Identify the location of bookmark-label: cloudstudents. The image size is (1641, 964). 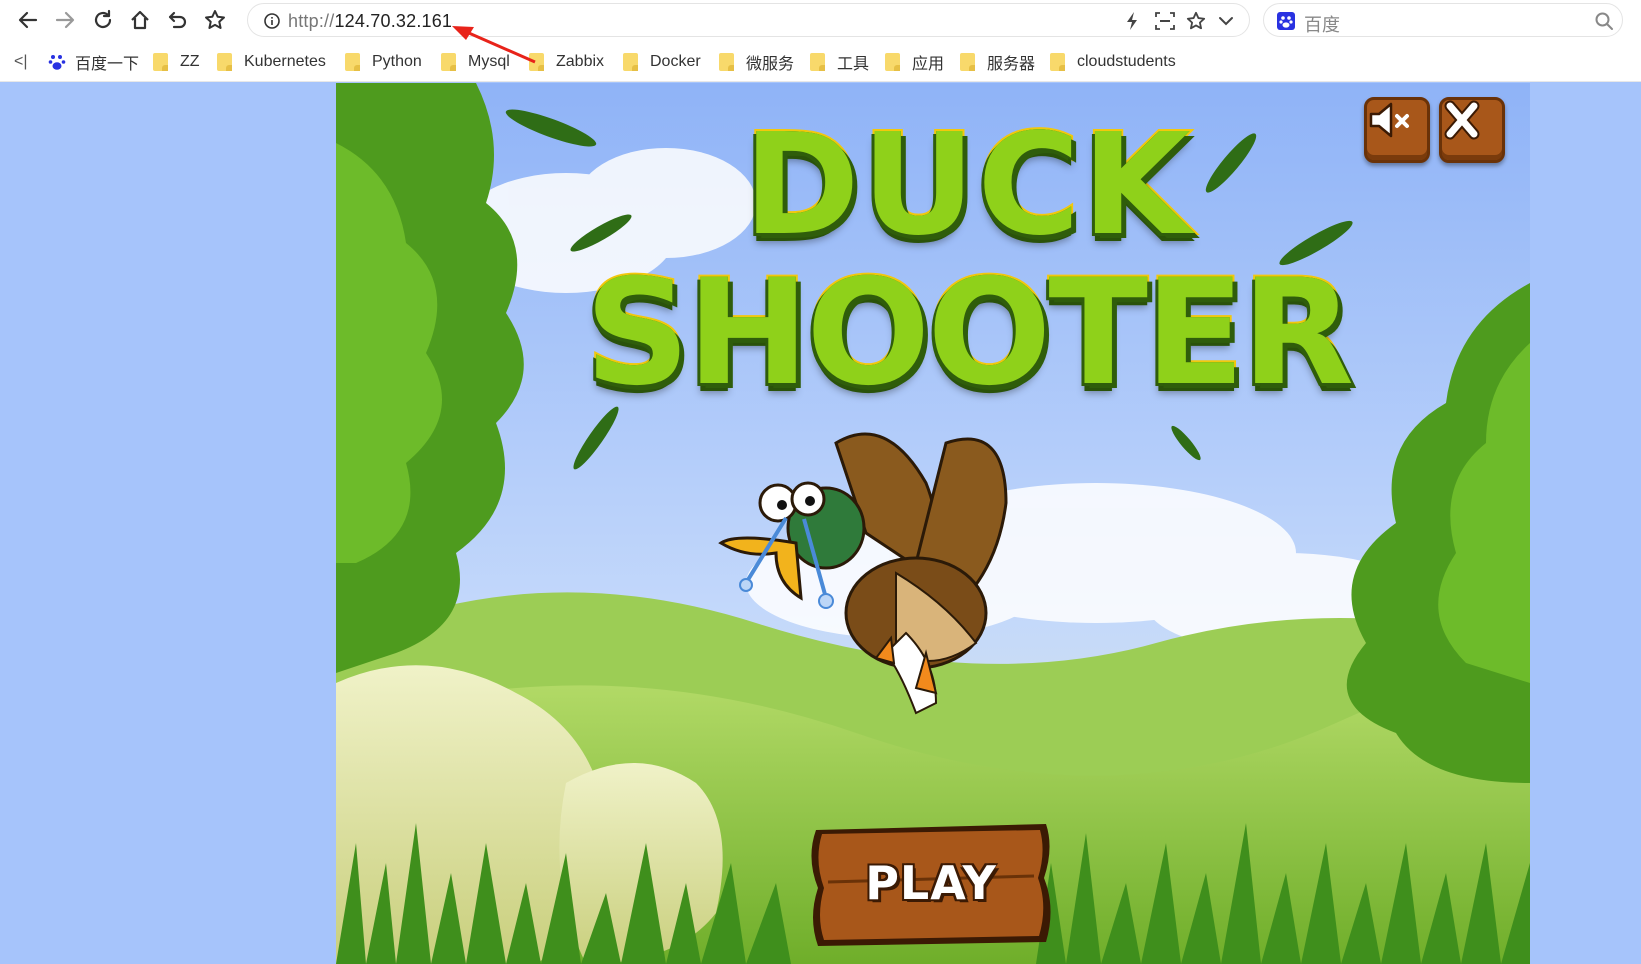
(1126, 61).